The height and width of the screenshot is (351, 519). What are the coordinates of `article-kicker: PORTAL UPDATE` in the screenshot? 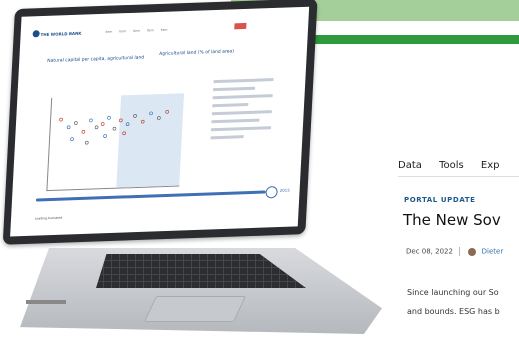 It's located at (440, 200).